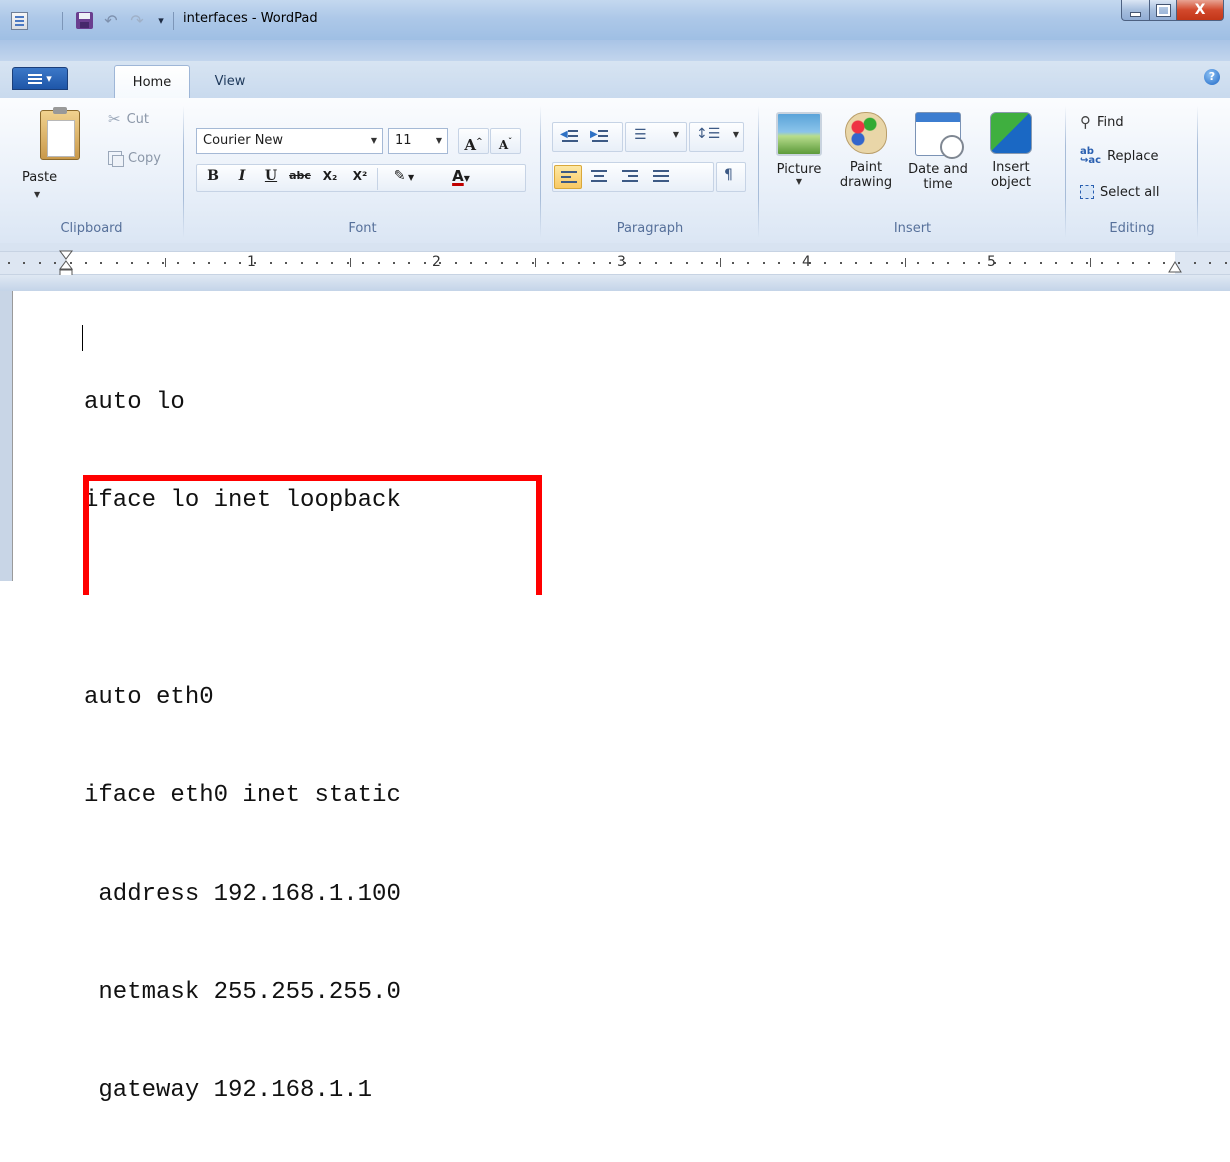  What do you see at coordinates (615, 264) in the screenshot?
I see `ruler: 1 2 3 4 5` at bounding box center [615, 264].